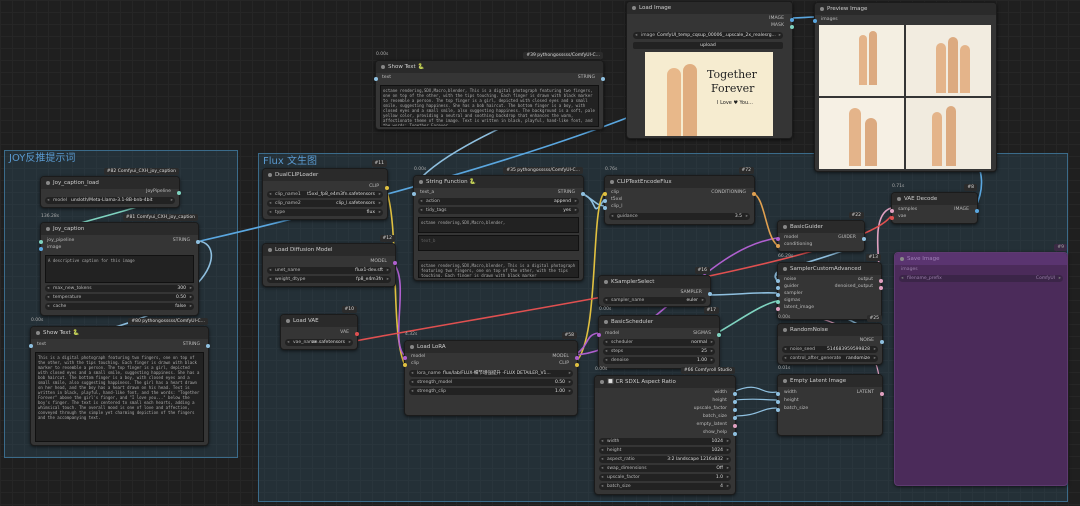 This screenshot has width=1080, height=506. I want to click on aspect-ratio-select: aspect_ratio3:2 landscape 1216x832, so click(665, 459).